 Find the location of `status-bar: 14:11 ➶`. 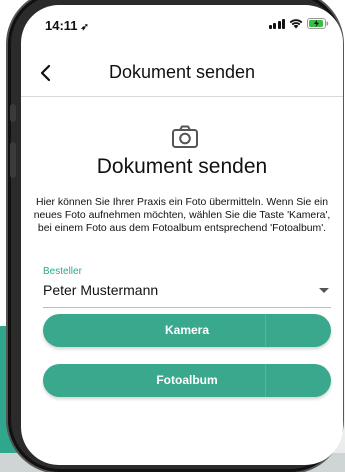

status-bar: 14:11 ➶ is located at coordinates (182, 22).